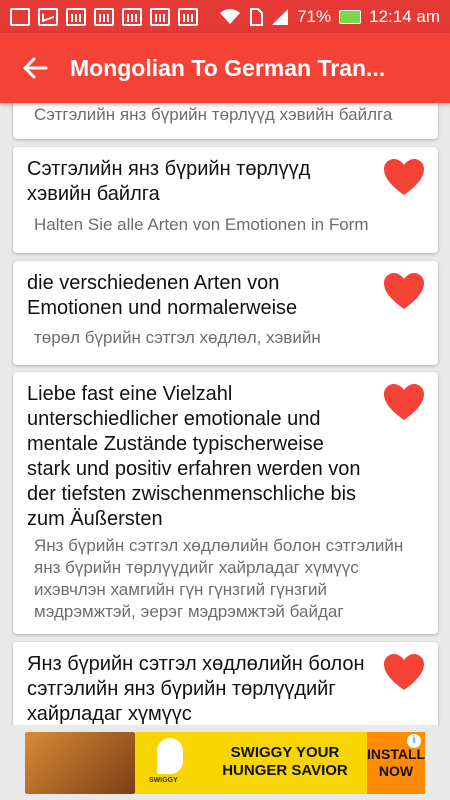 This screenshot has height=800, width=450. I want to click on phrase-translation: төрөл бүрийн сэтгэл хөдлөл, хэвийн, so click(177, 337).